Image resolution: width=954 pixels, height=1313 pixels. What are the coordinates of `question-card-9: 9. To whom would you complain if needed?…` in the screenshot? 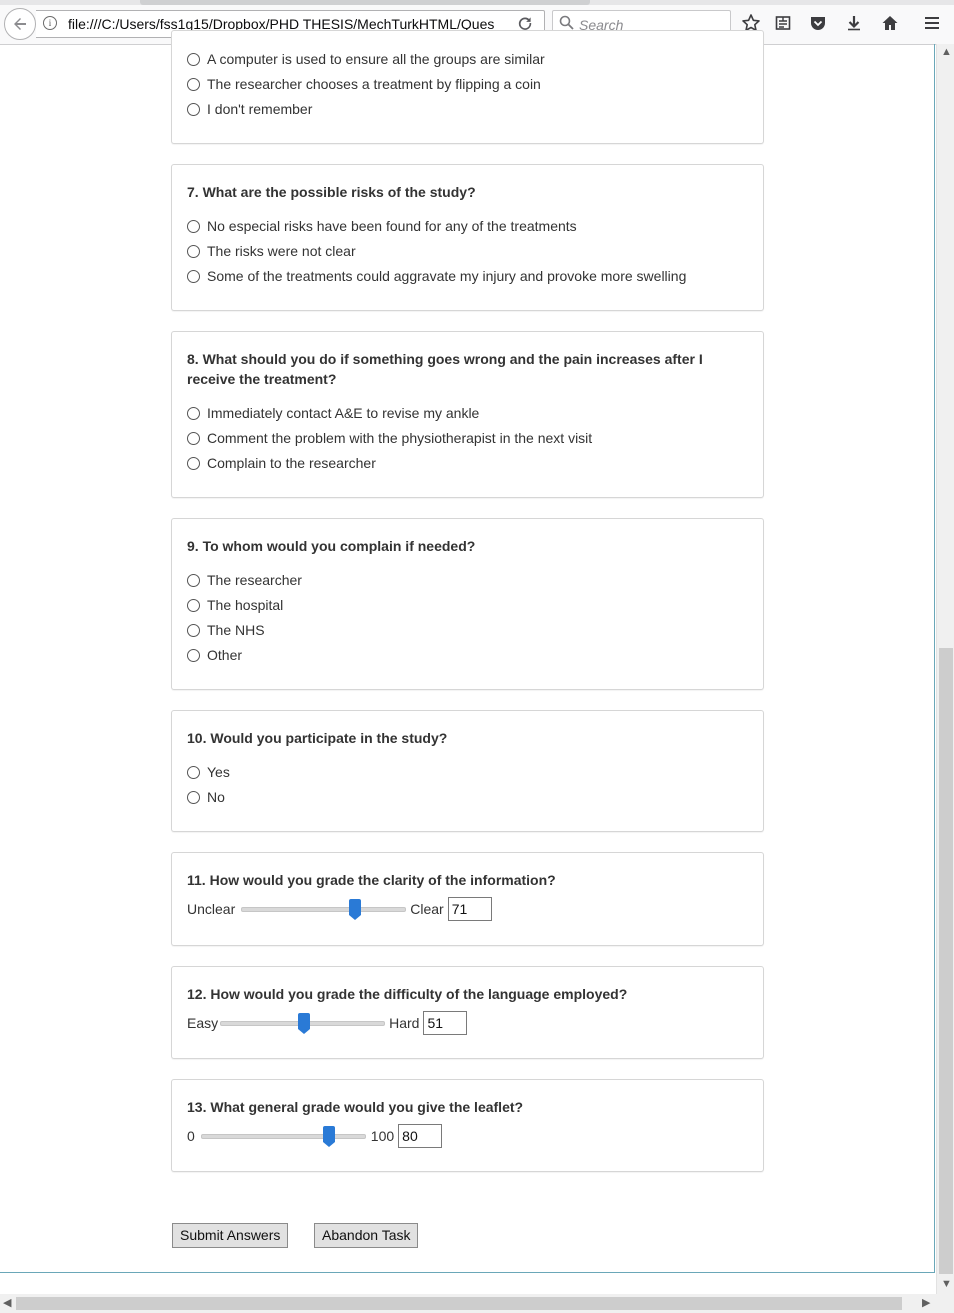 It's located at (467, 604).